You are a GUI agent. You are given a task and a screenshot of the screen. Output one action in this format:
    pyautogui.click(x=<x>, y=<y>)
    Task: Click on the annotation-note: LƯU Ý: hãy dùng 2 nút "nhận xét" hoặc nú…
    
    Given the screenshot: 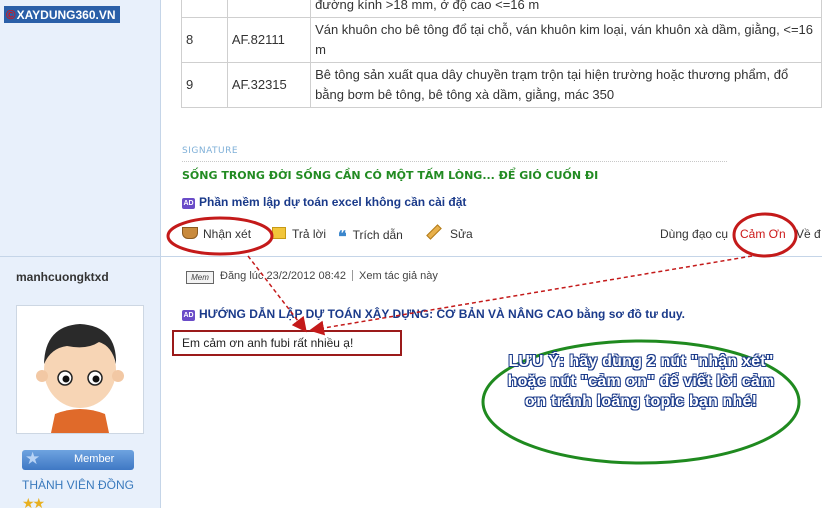 What is the action you would take?
    pyautogui.click(x=641, y=381)
    